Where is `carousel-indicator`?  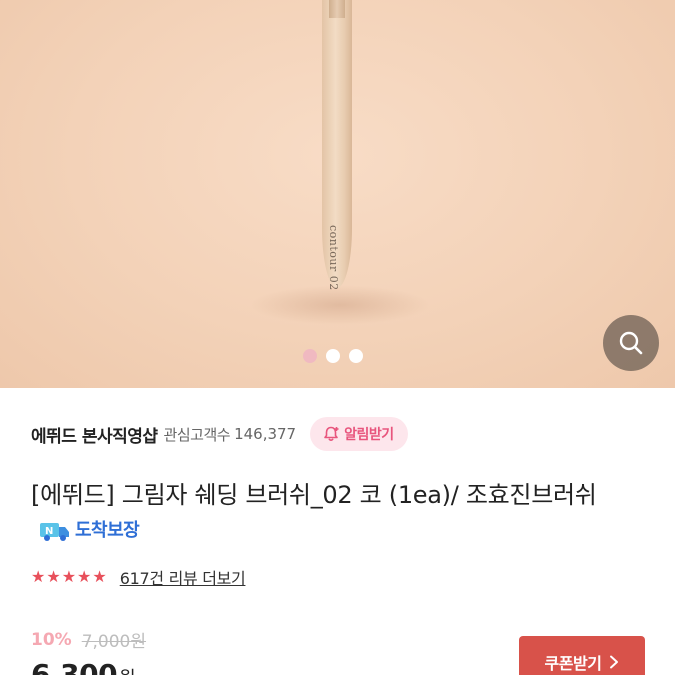
carousel-indicator is located at coordinates (333, 356).